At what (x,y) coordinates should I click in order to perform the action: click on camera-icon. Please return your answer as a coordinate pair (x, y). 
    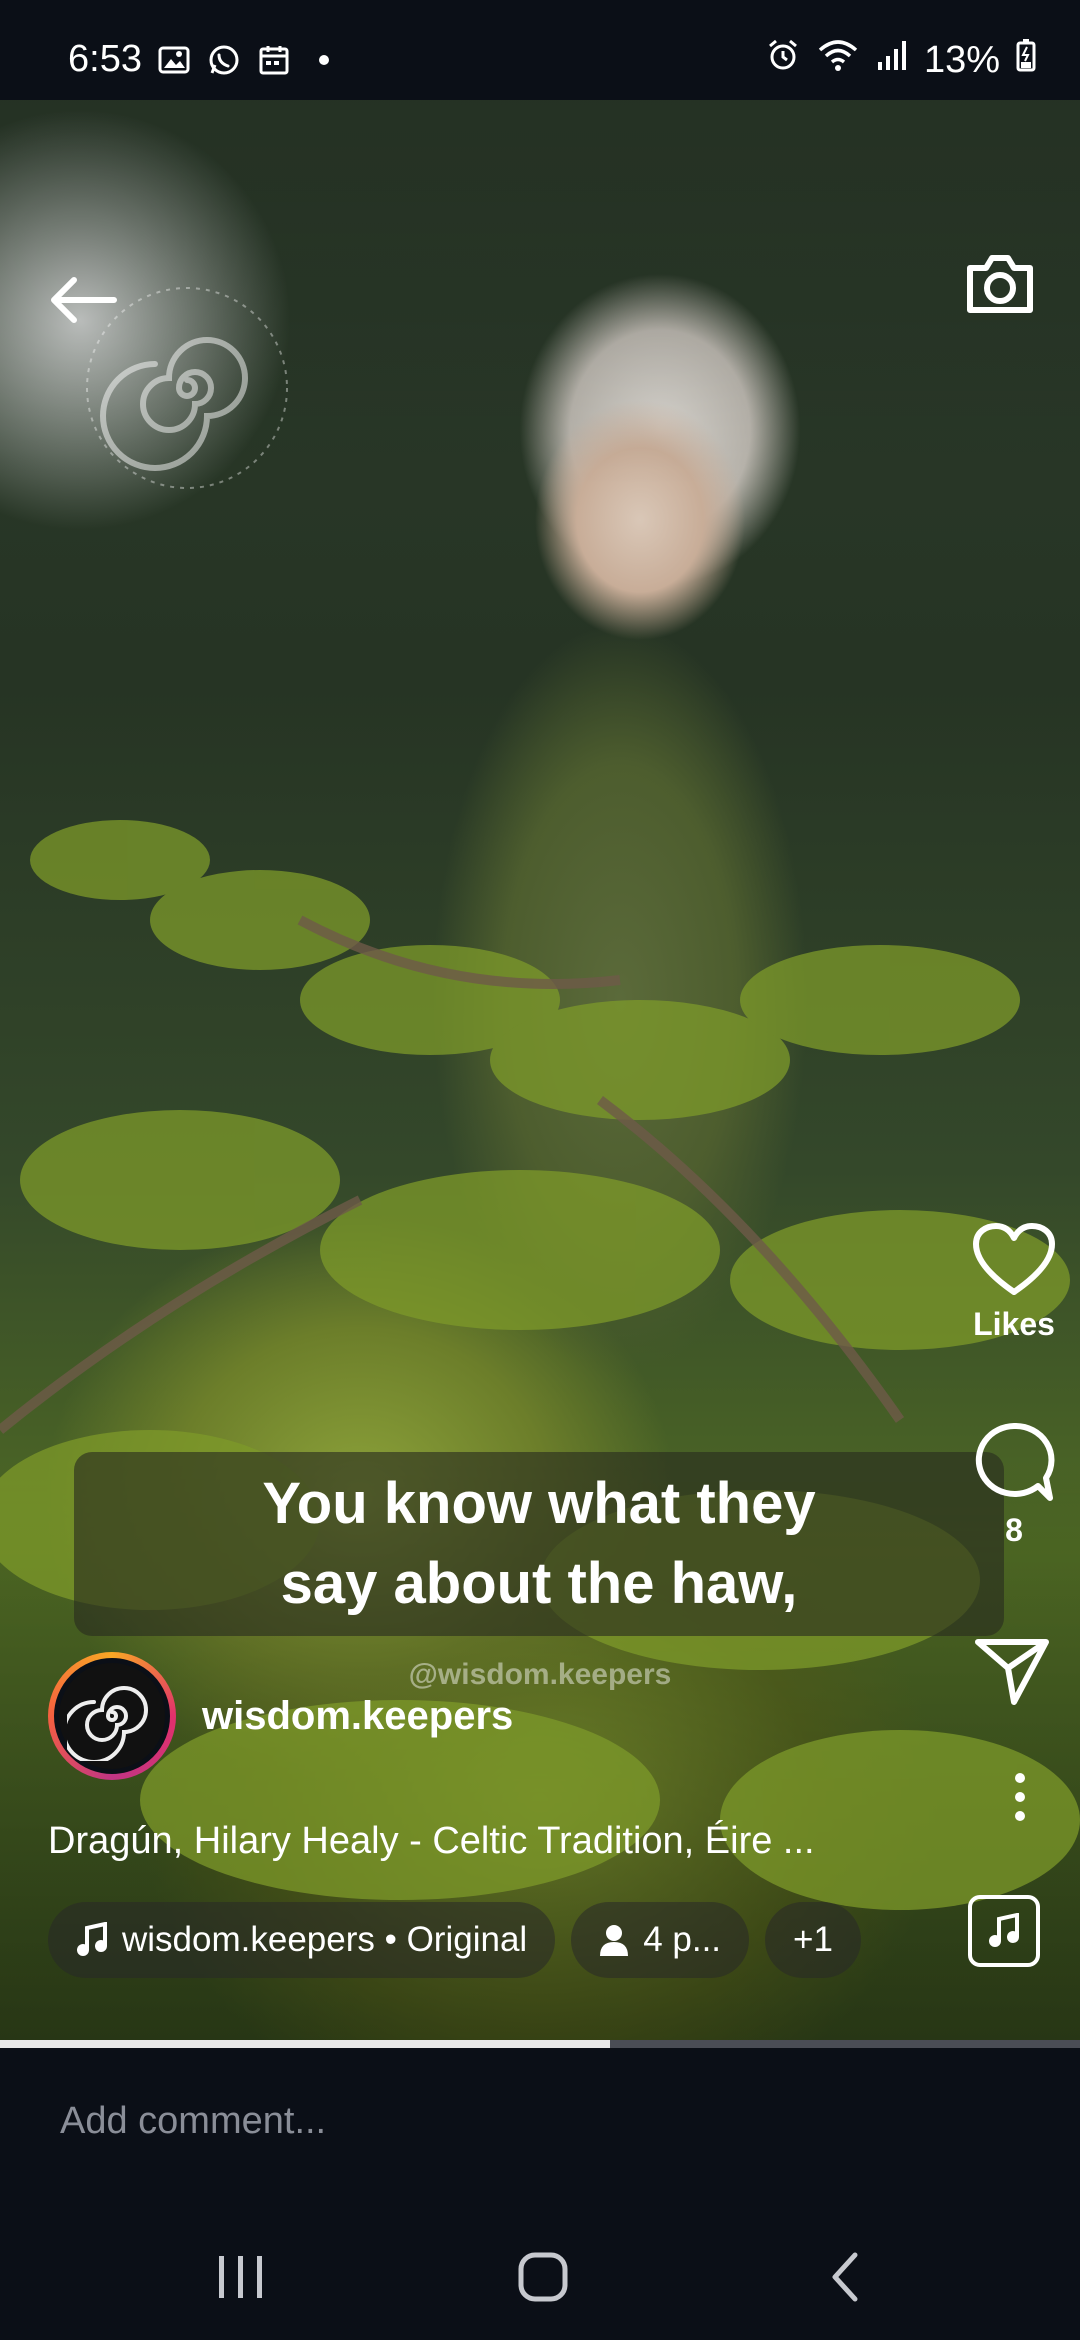
    Looking at the image, I should click on (1000, 284).